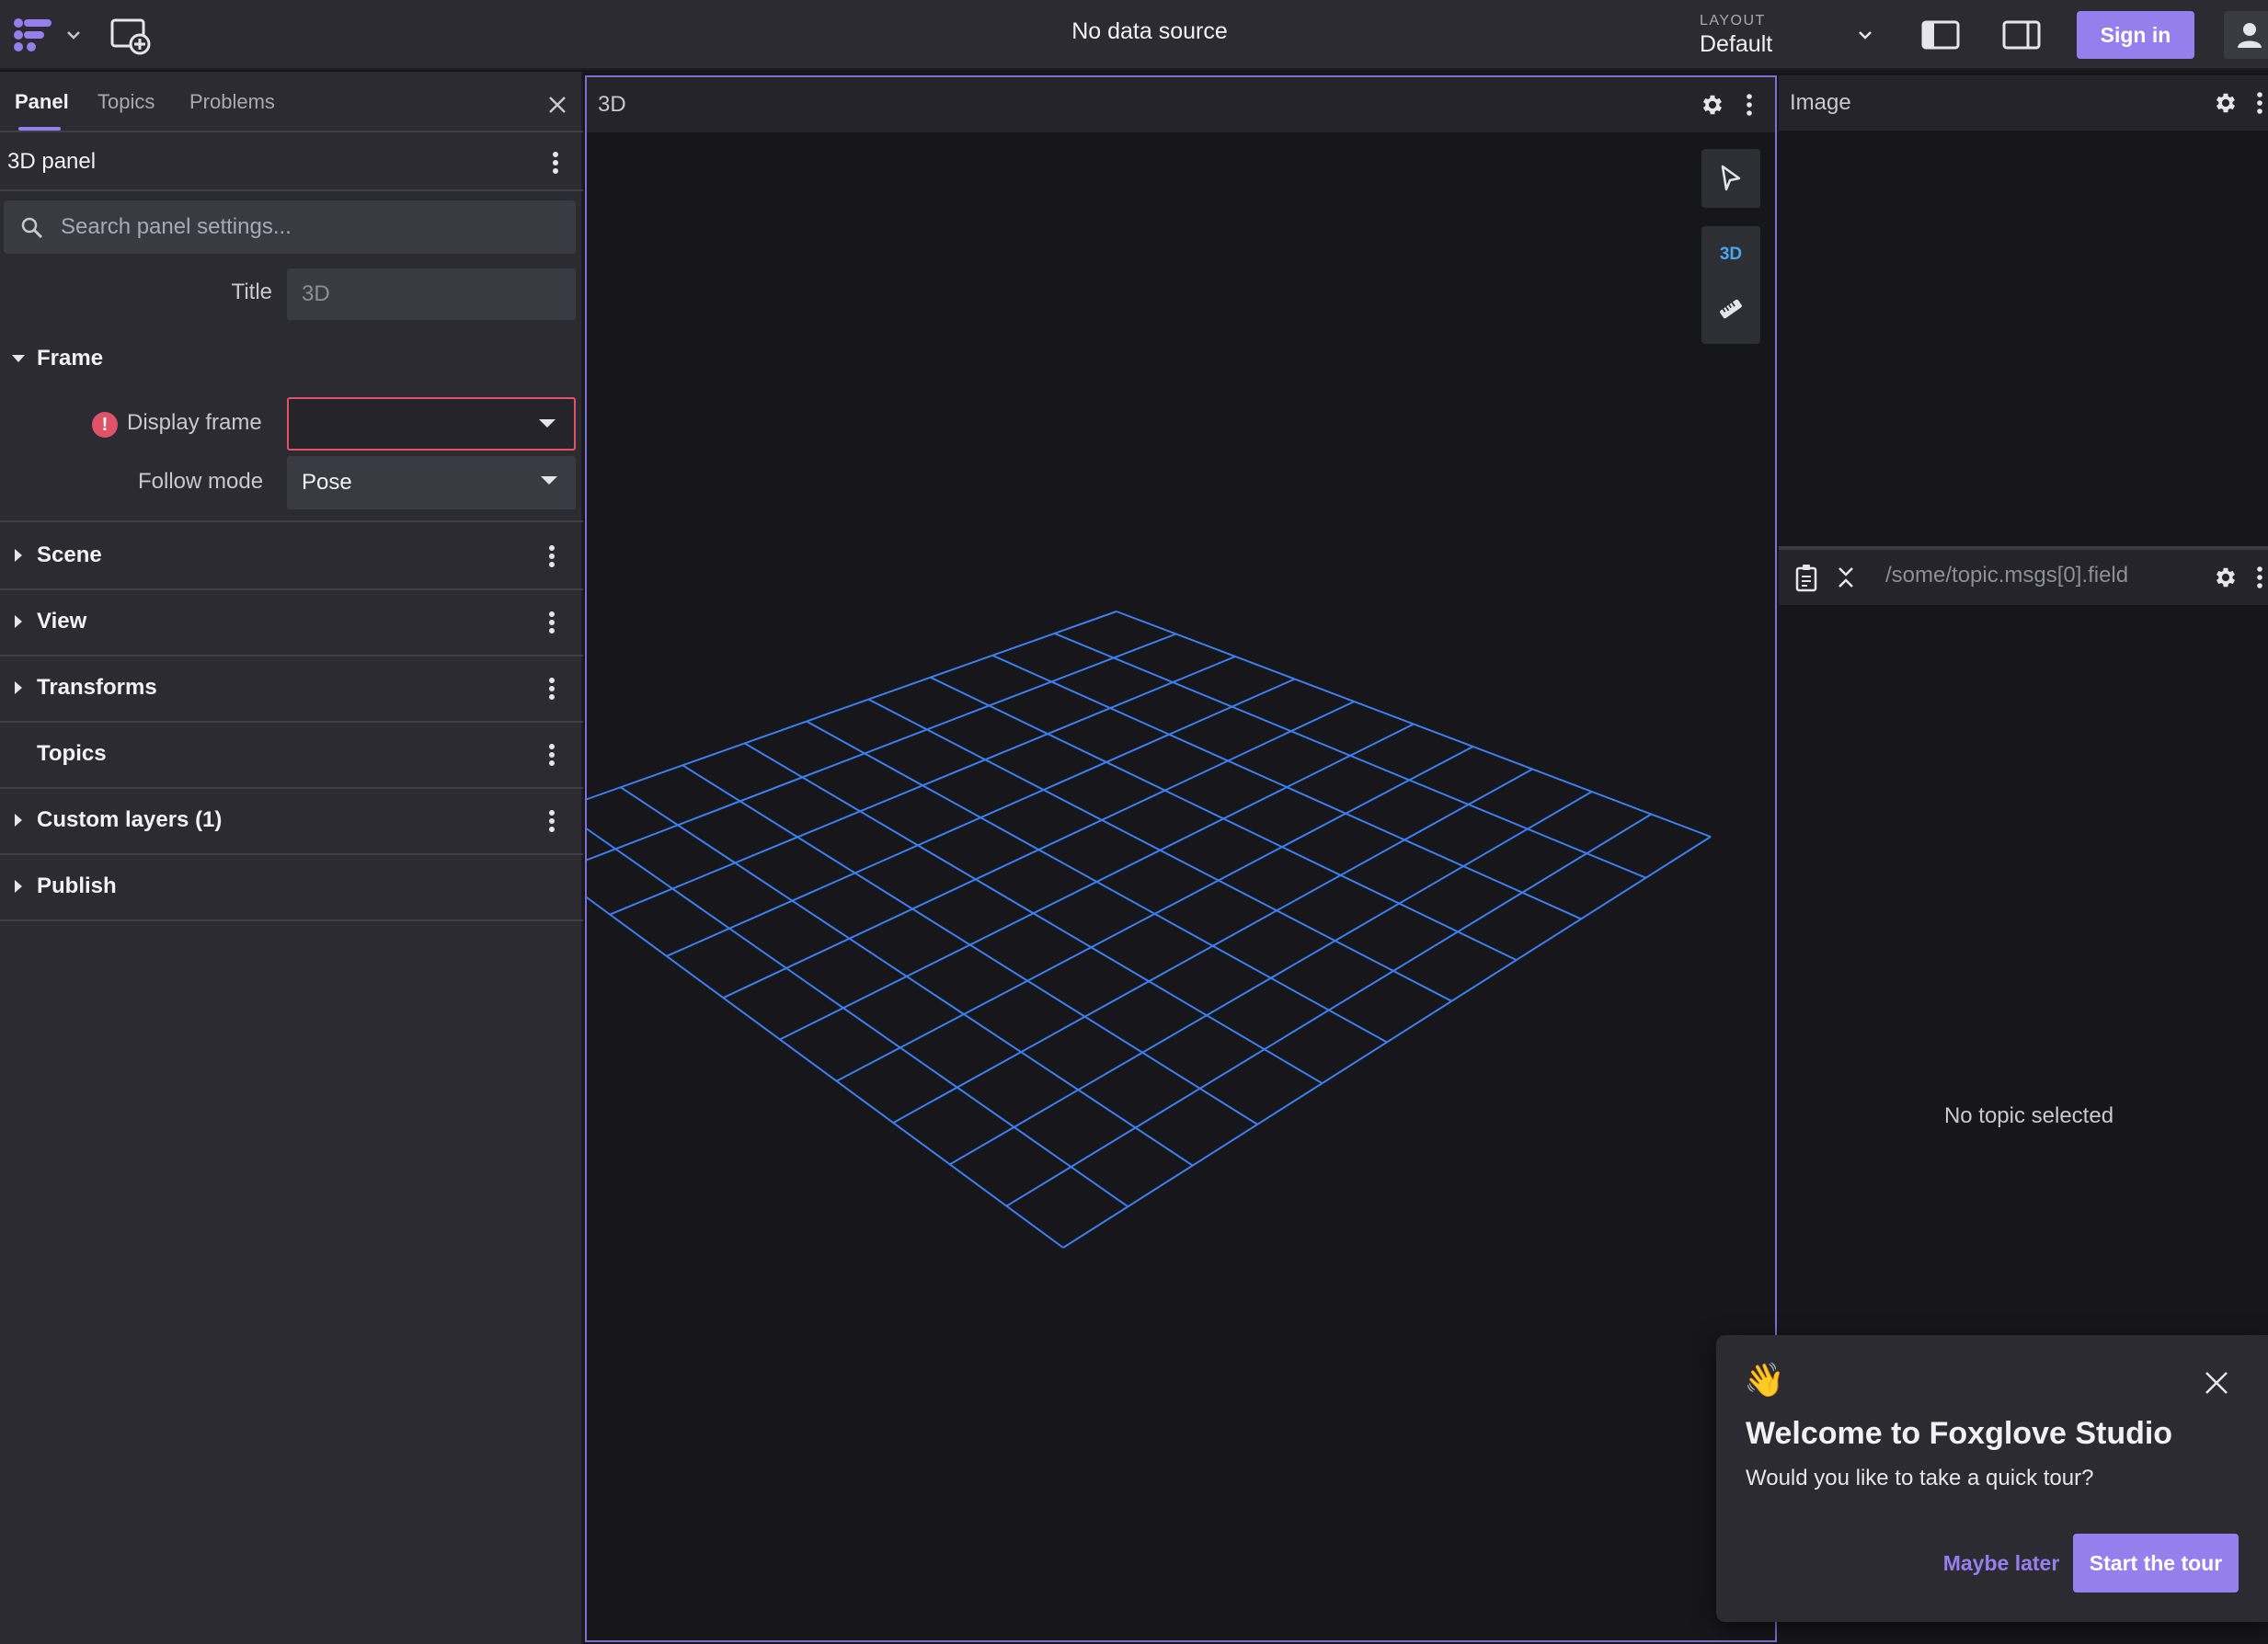 This screenshot has height=1644, width=2268. What do you see at coordinates (72, 754) in the screenshot?
I see `section-topics-label: Topics` at bounding box center [72, 754].